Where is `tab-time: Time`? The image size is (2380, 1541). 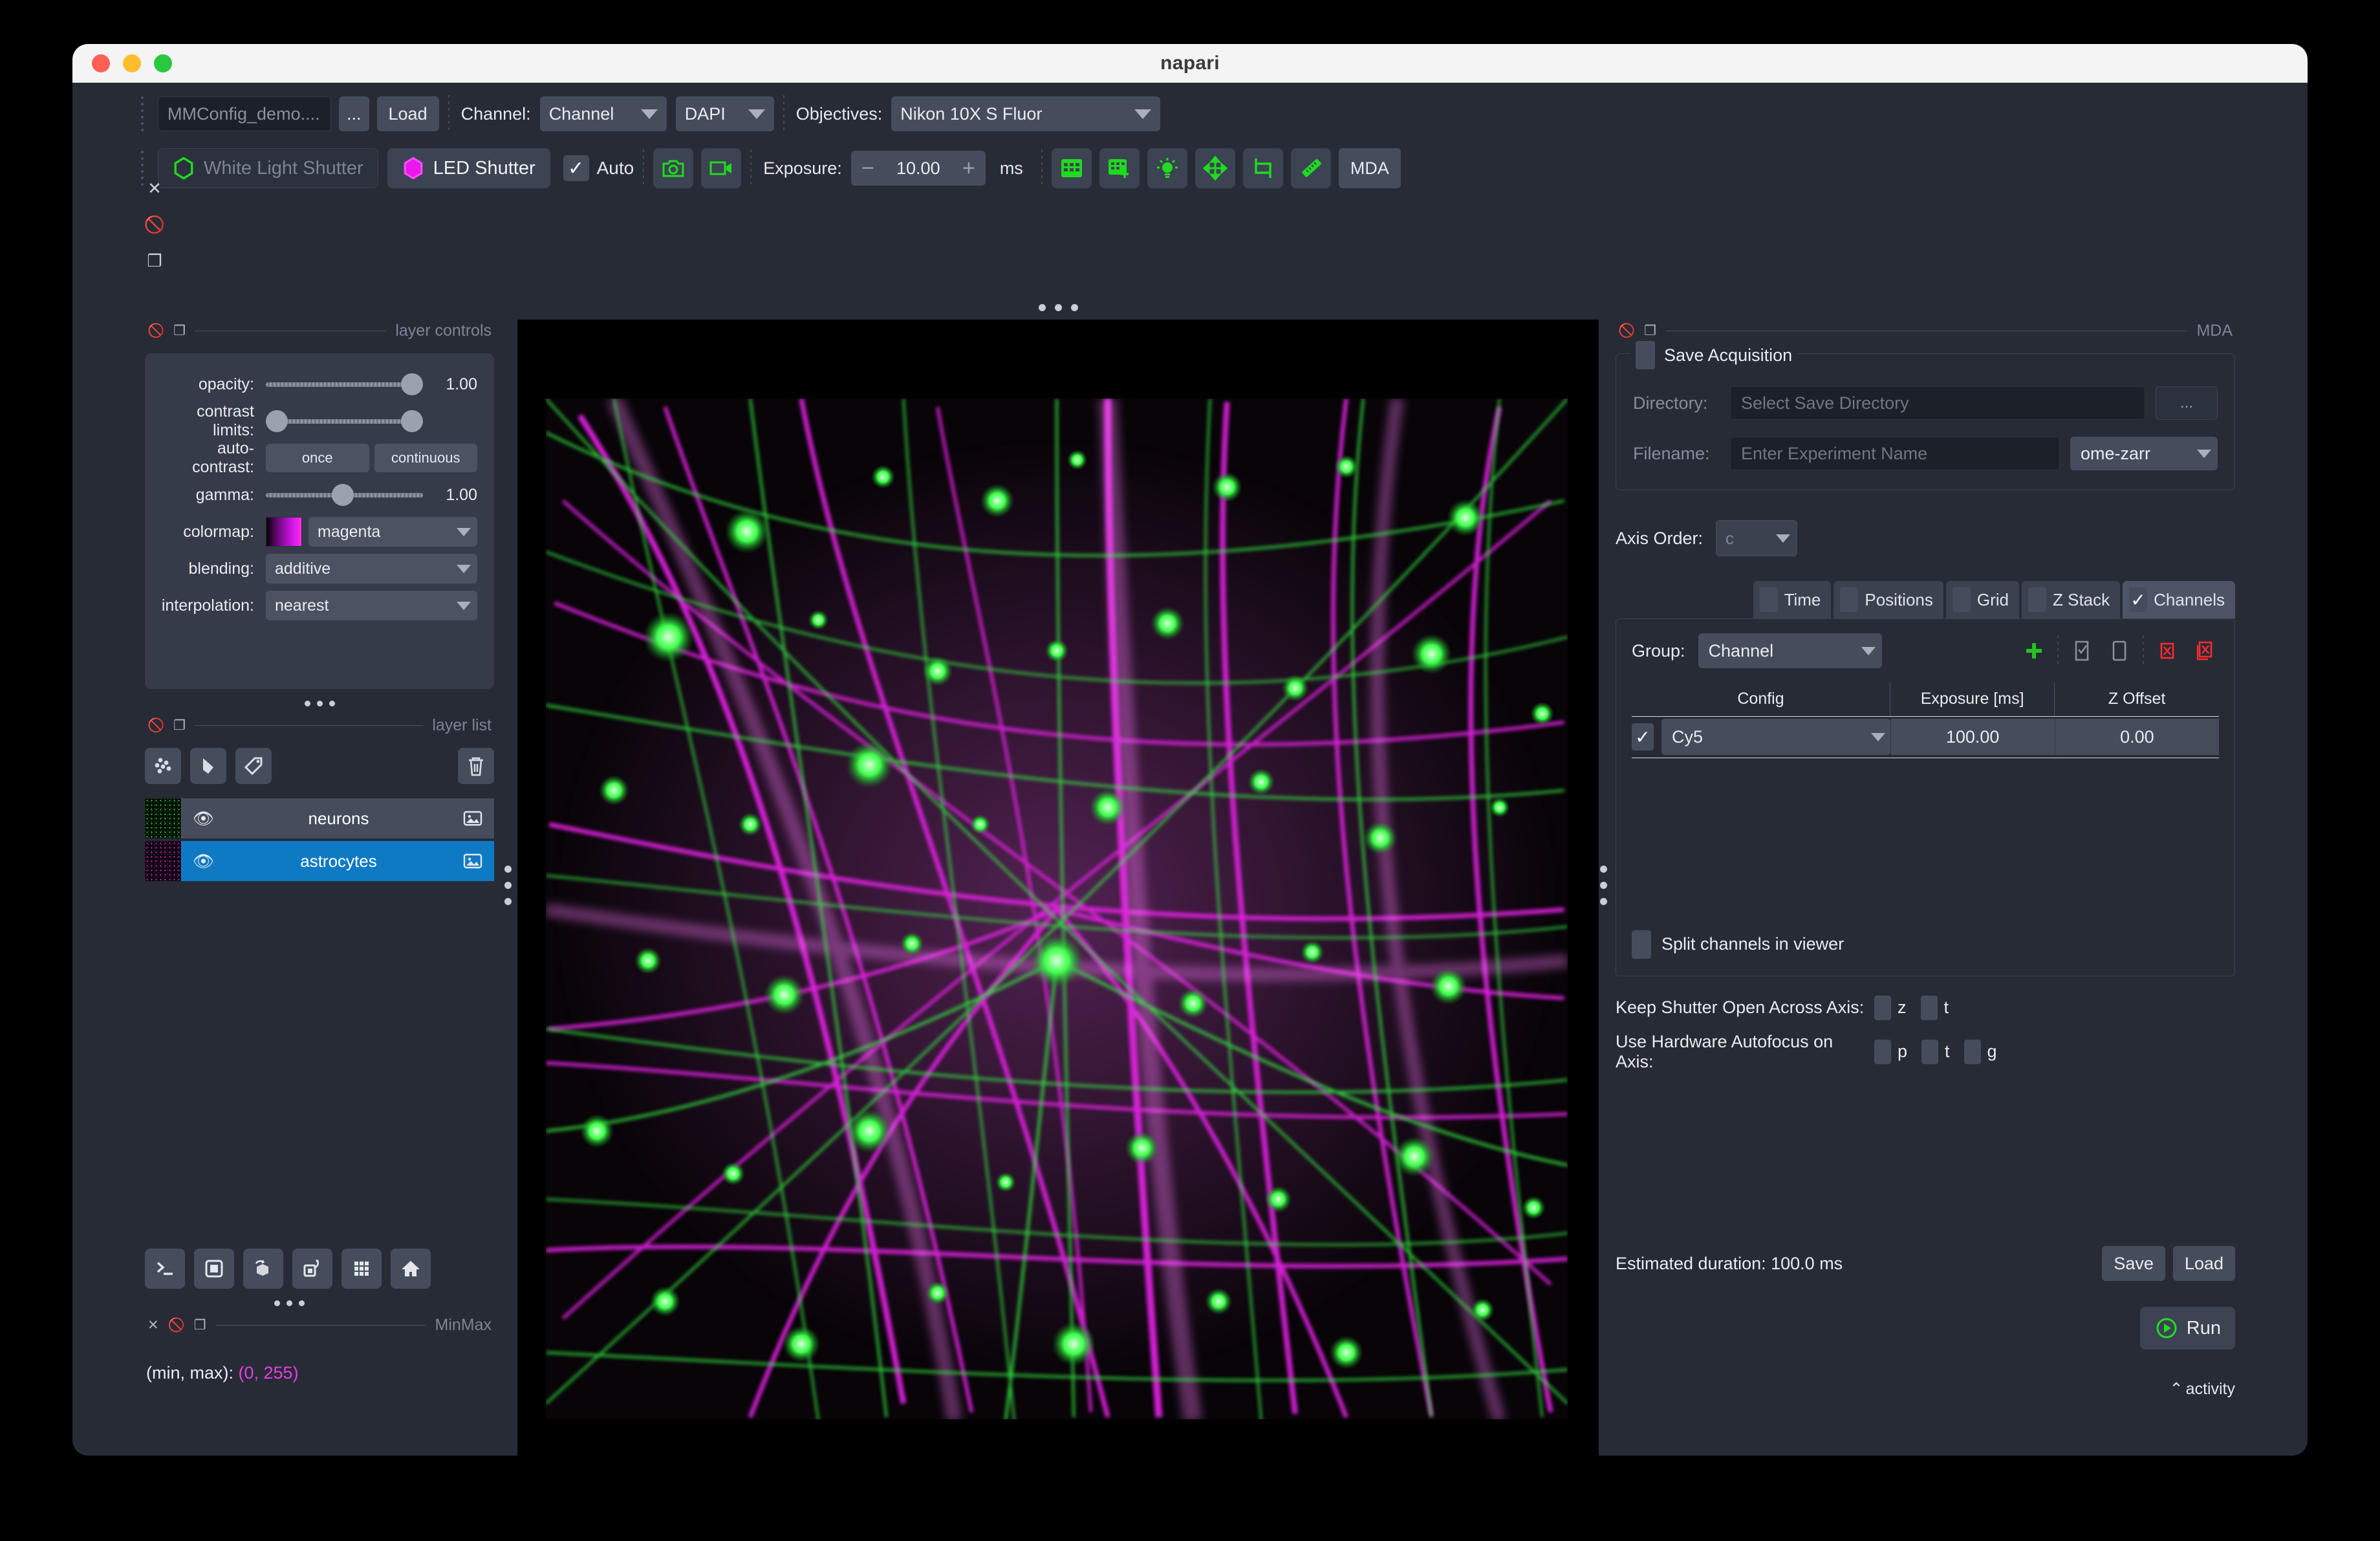 tab-time: Time is located at coordinates (1792, 599).